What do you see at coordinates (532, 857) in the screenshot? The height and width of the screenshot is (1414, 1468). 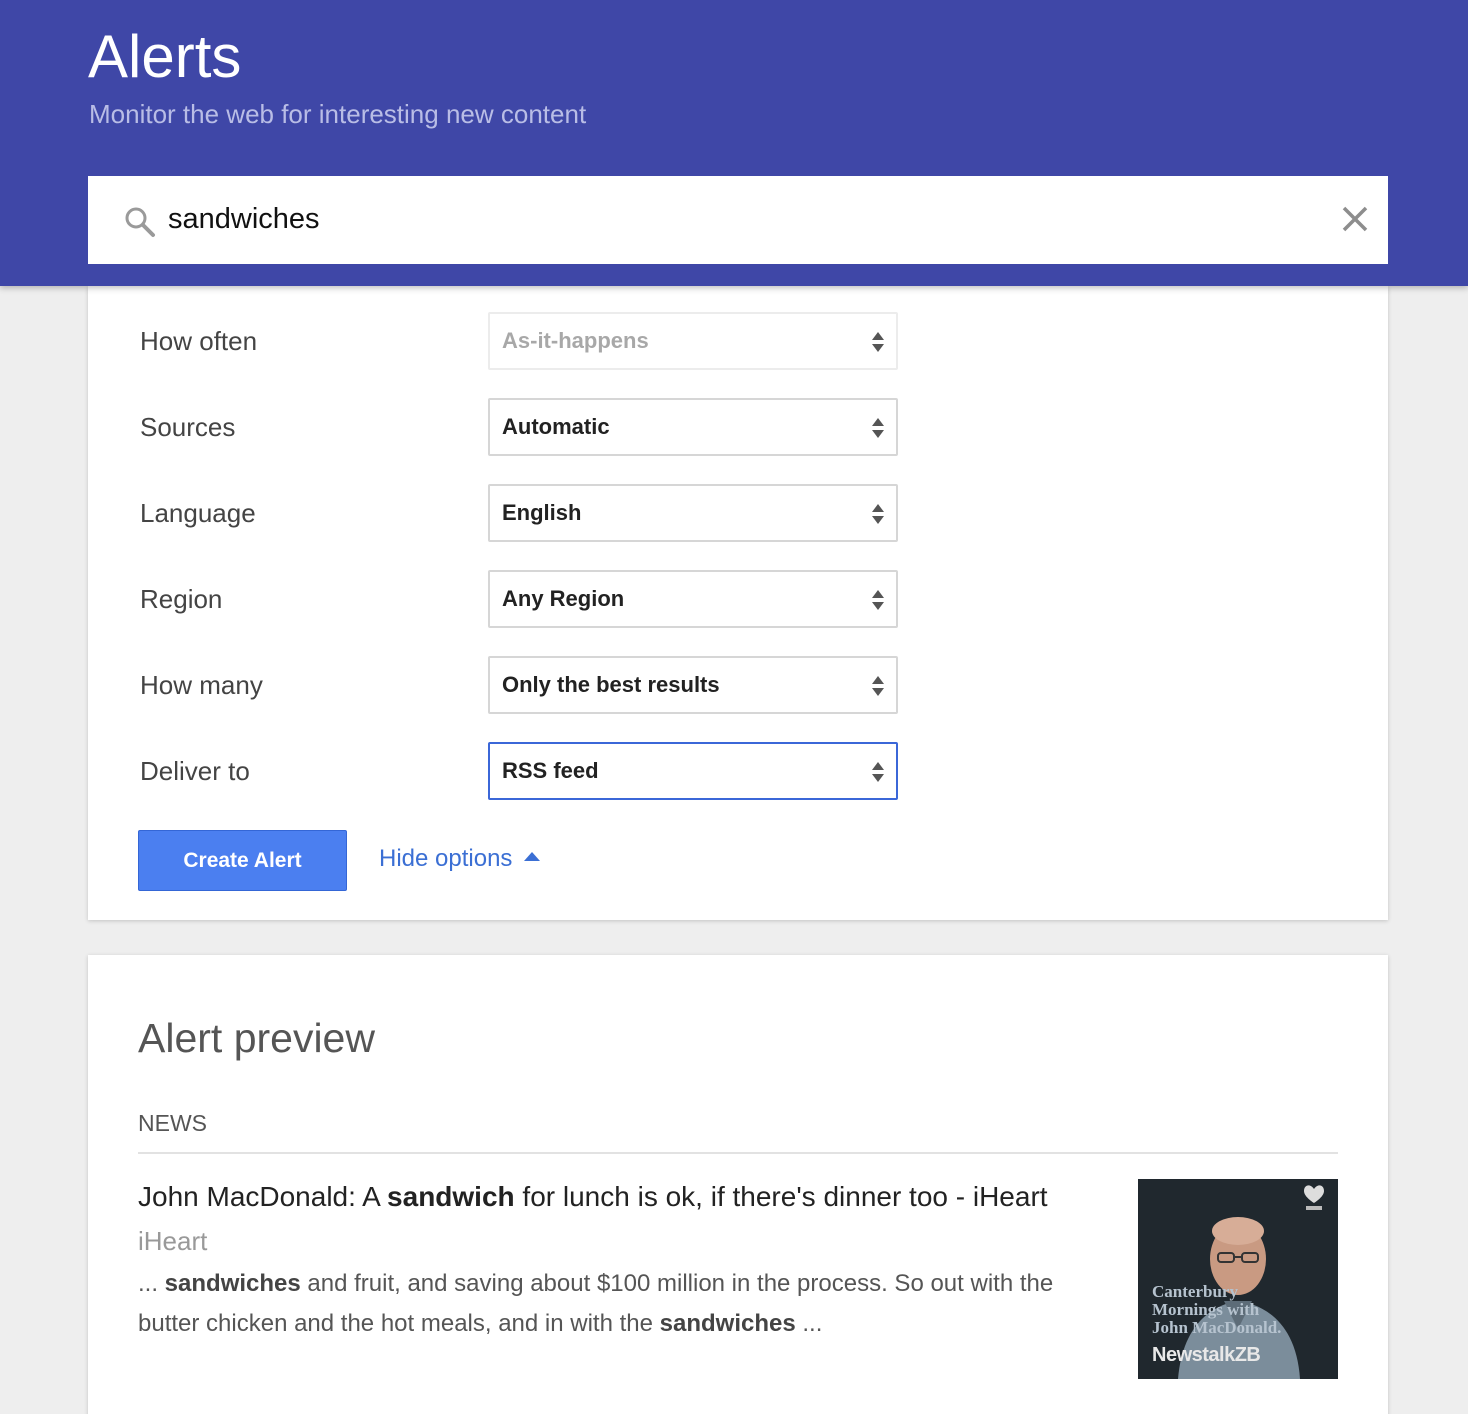 I see `caret-up-icon` at bounding box center [532, 857].